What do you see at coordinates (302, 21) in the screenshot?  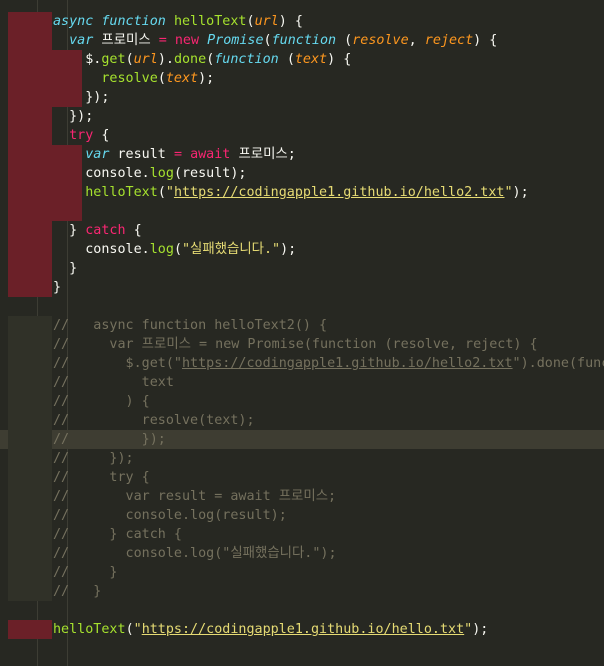 I see `code-line: async function helloText(url) {` at bounding box center [302, 21].